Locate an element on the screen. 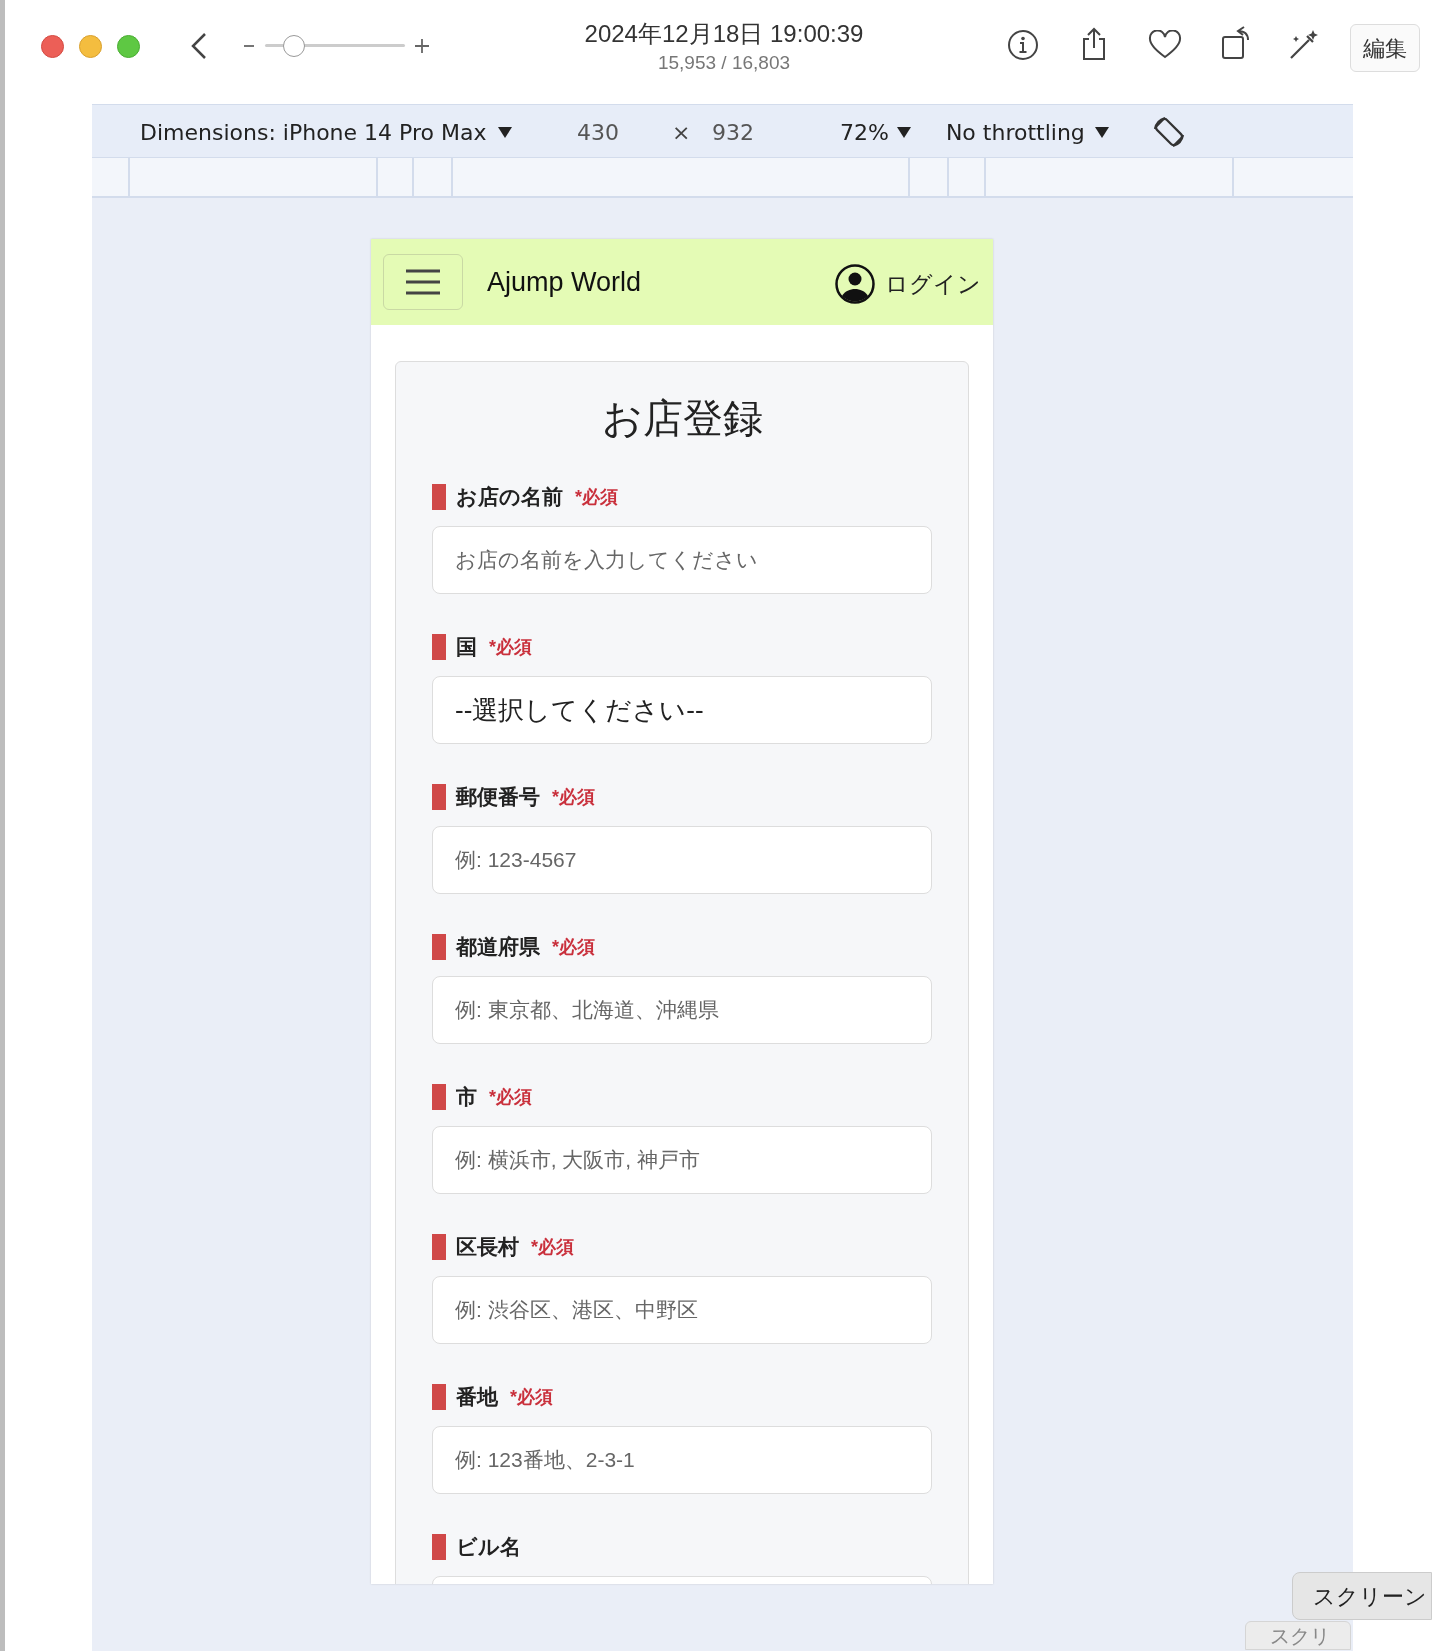  image-counter: 15,953 / 16,803 is located at coordinates (724, 63).